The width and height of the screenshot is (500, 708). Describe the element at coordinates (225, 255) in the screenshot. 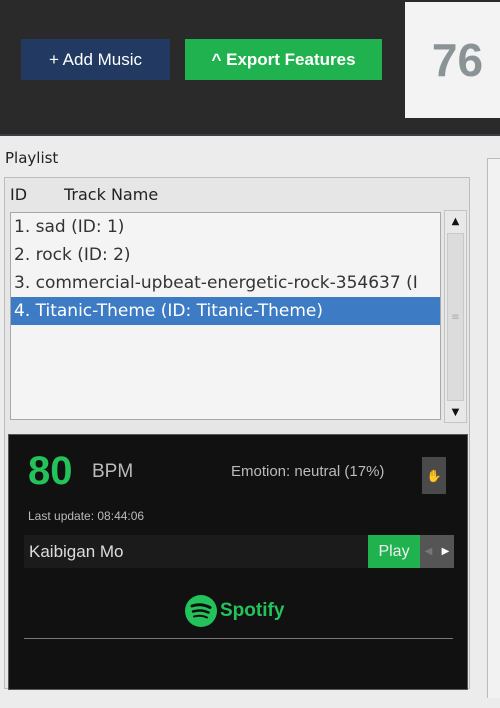

I see `list-item: 2. rock (ID: 2)` at that location.